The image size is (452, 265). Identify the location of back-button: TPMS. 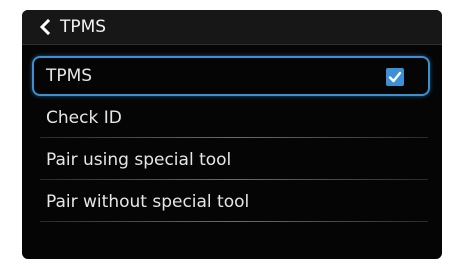
(64, 27).